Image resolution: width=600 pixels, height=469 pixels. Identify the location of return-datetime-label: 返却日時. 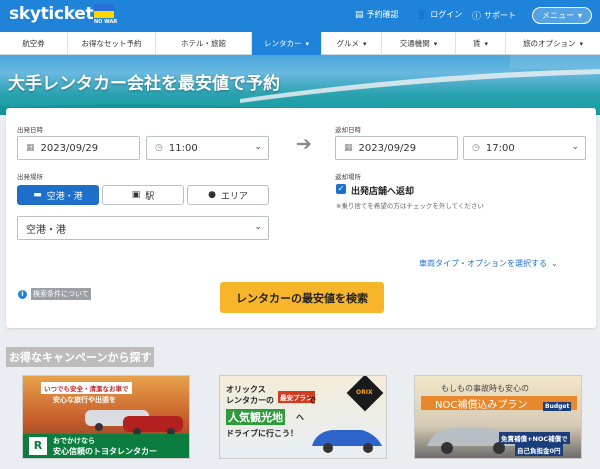
(348, 130).